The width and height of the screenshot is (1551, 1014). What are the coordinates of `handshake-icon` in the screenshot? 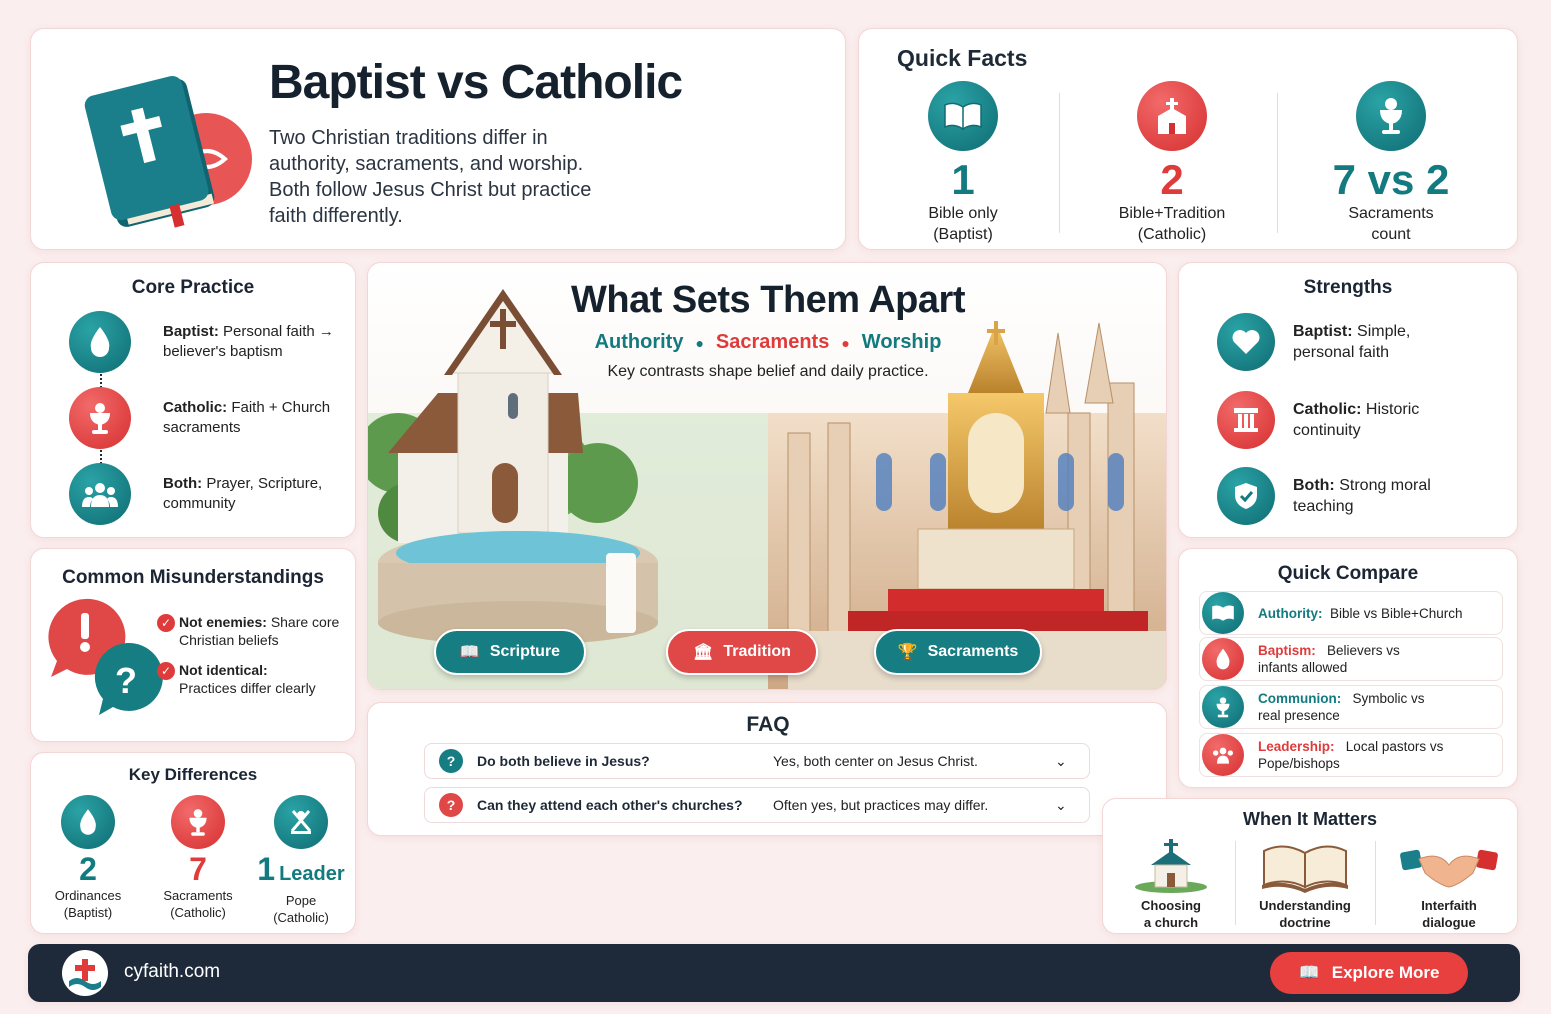 It's located at (1449, 868).